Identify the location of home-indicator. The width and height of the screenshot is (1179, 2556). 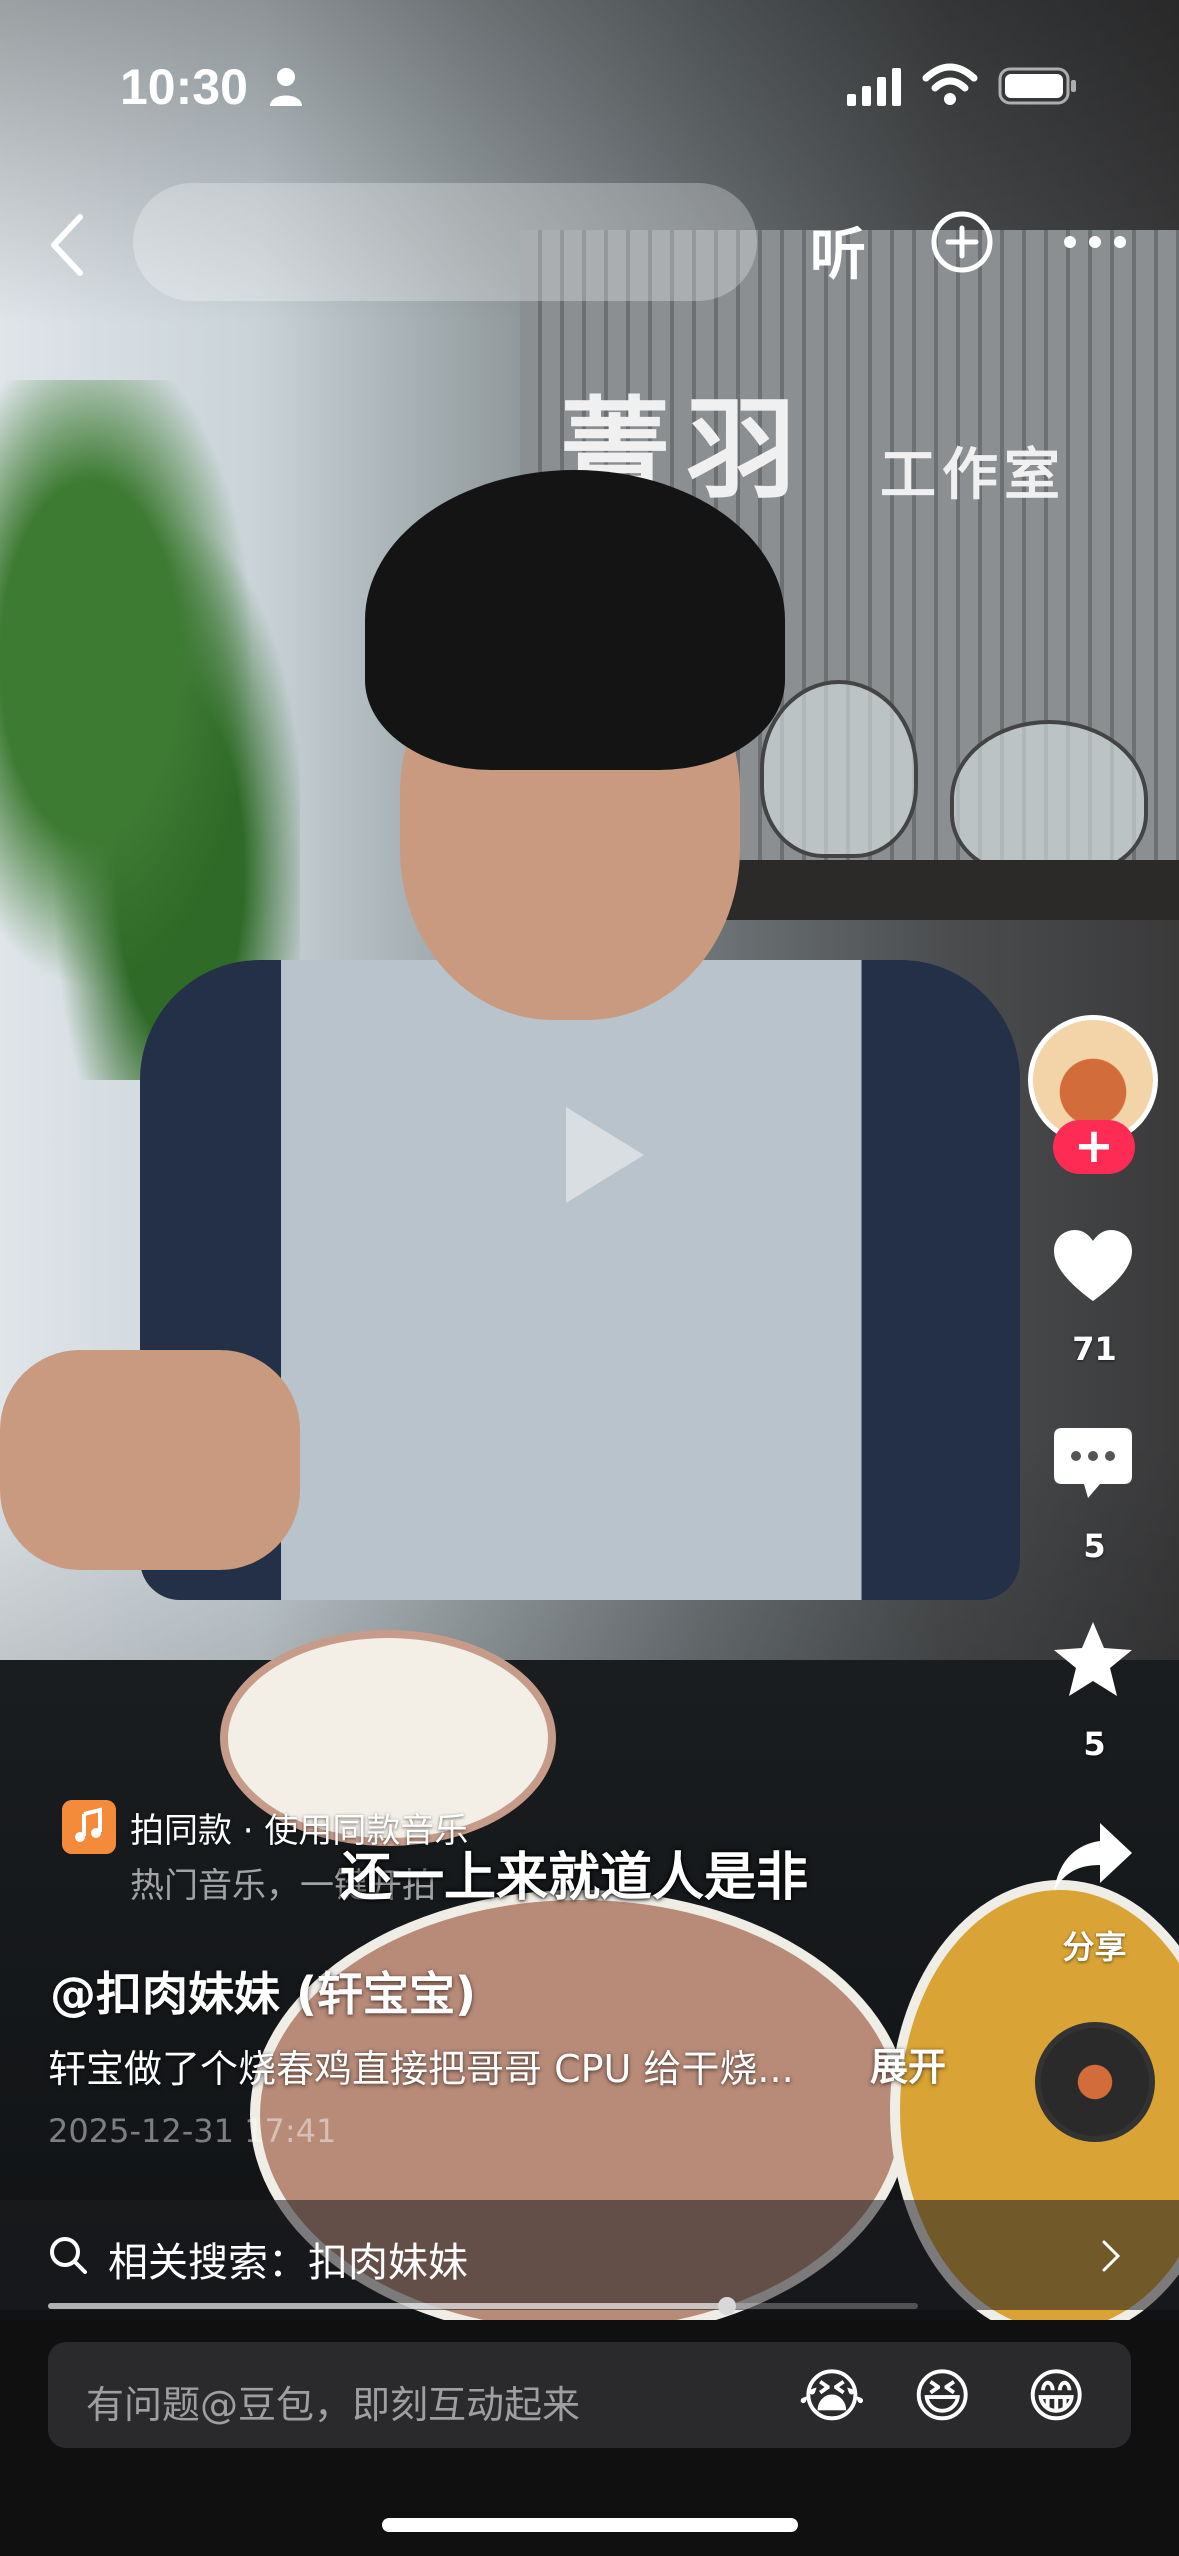
(590, 2525).